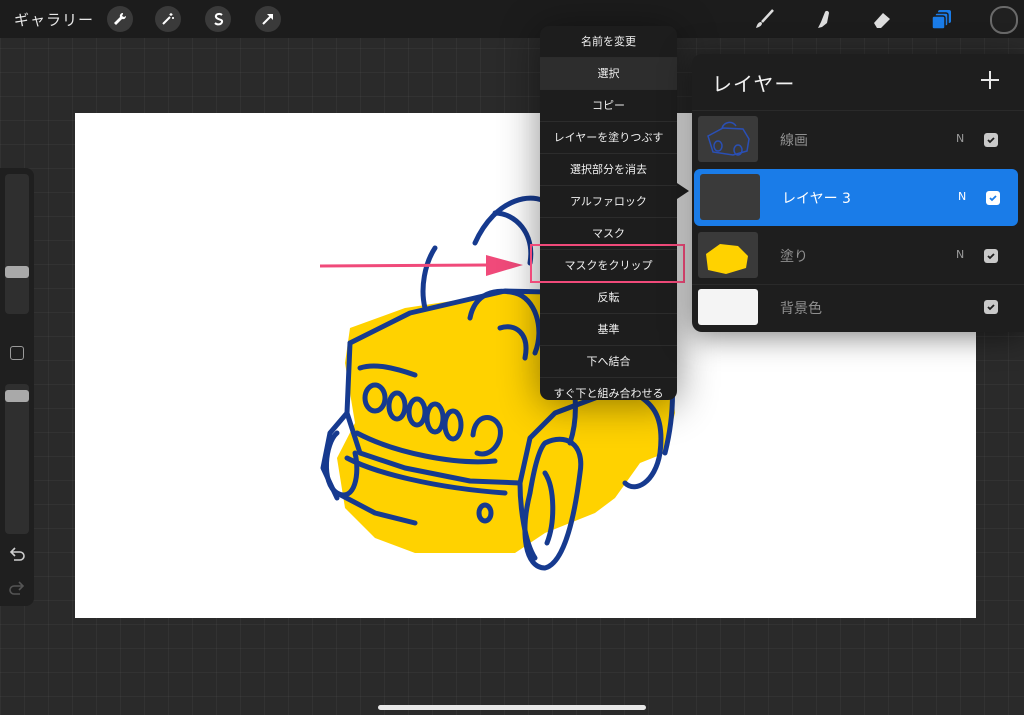 This screenshot has height=715, width=1024. I want to click on menu-item-rename: 名前を変更, so click(608, 42).